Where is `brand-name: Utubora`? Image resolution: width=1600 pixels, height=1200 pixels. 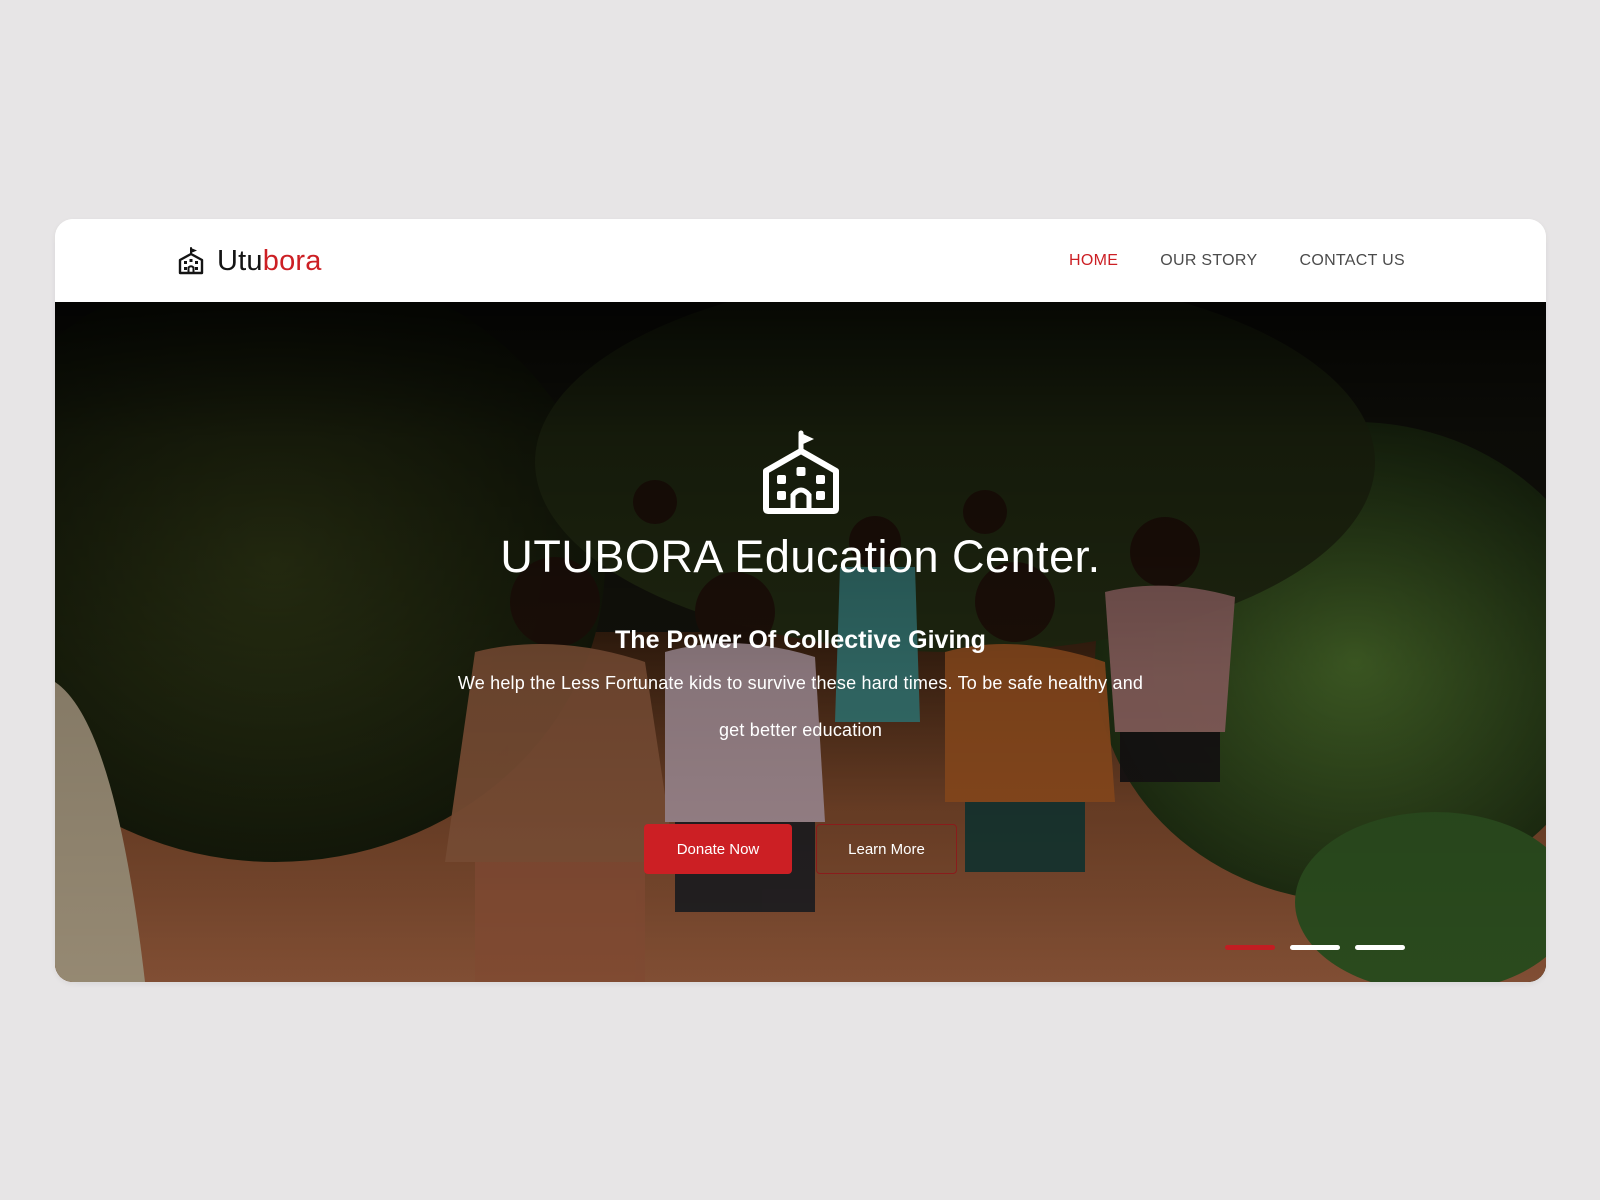
brand-name: Utubora is located at coordinates (269, 261).